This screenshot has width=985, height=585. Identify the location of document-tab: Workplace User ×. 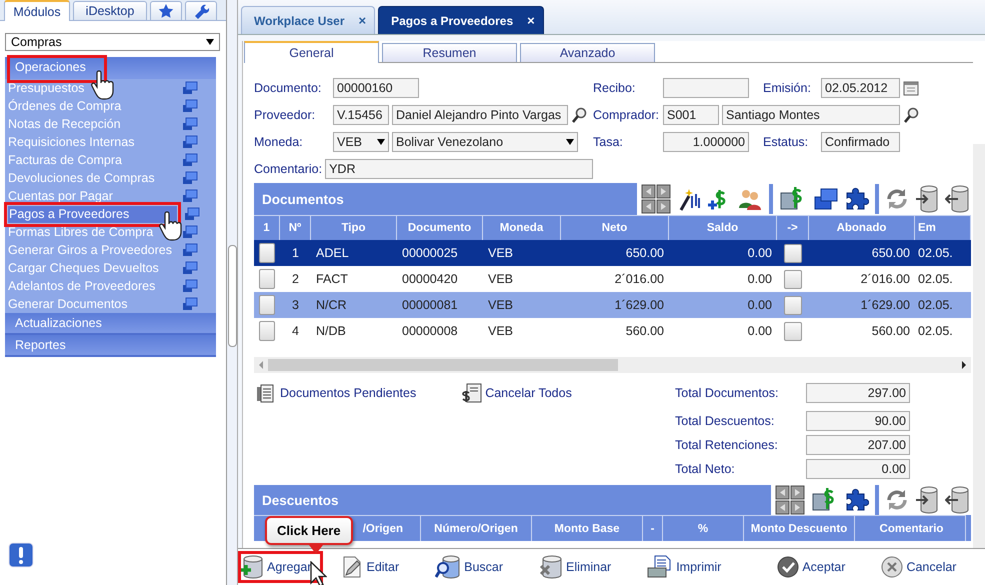
(308, 20).